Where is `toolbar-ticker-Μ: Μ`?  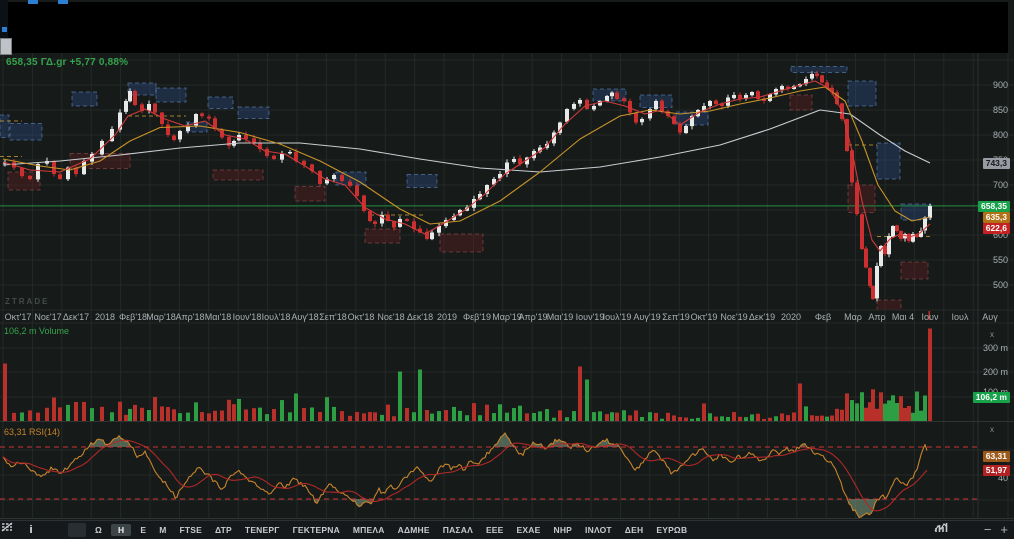 toolbar-ticker-Μ: Μ is located at coordinates (162, 530).